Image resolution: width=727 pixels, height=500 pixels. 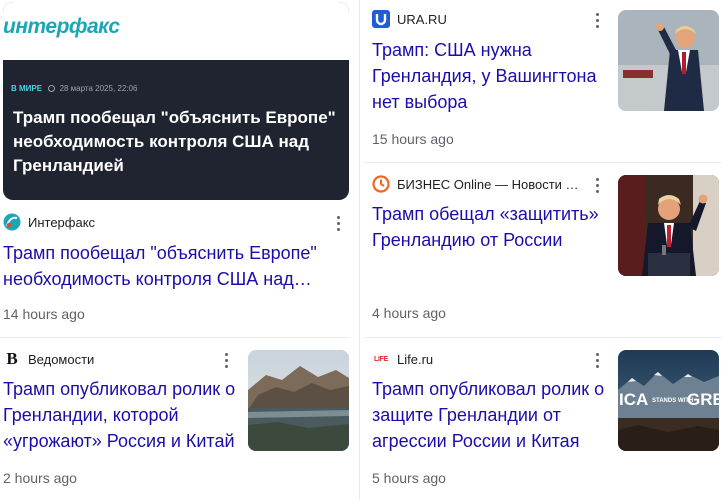 I want to click on source-name: URA.RU, so click(x=422, y=19).